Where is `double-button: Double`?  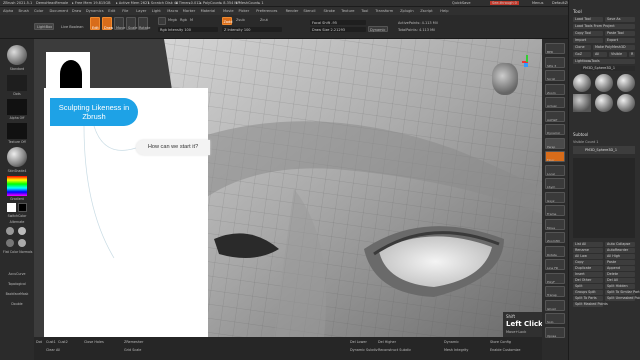
double-button: Double is located at coordinates (17, 304).